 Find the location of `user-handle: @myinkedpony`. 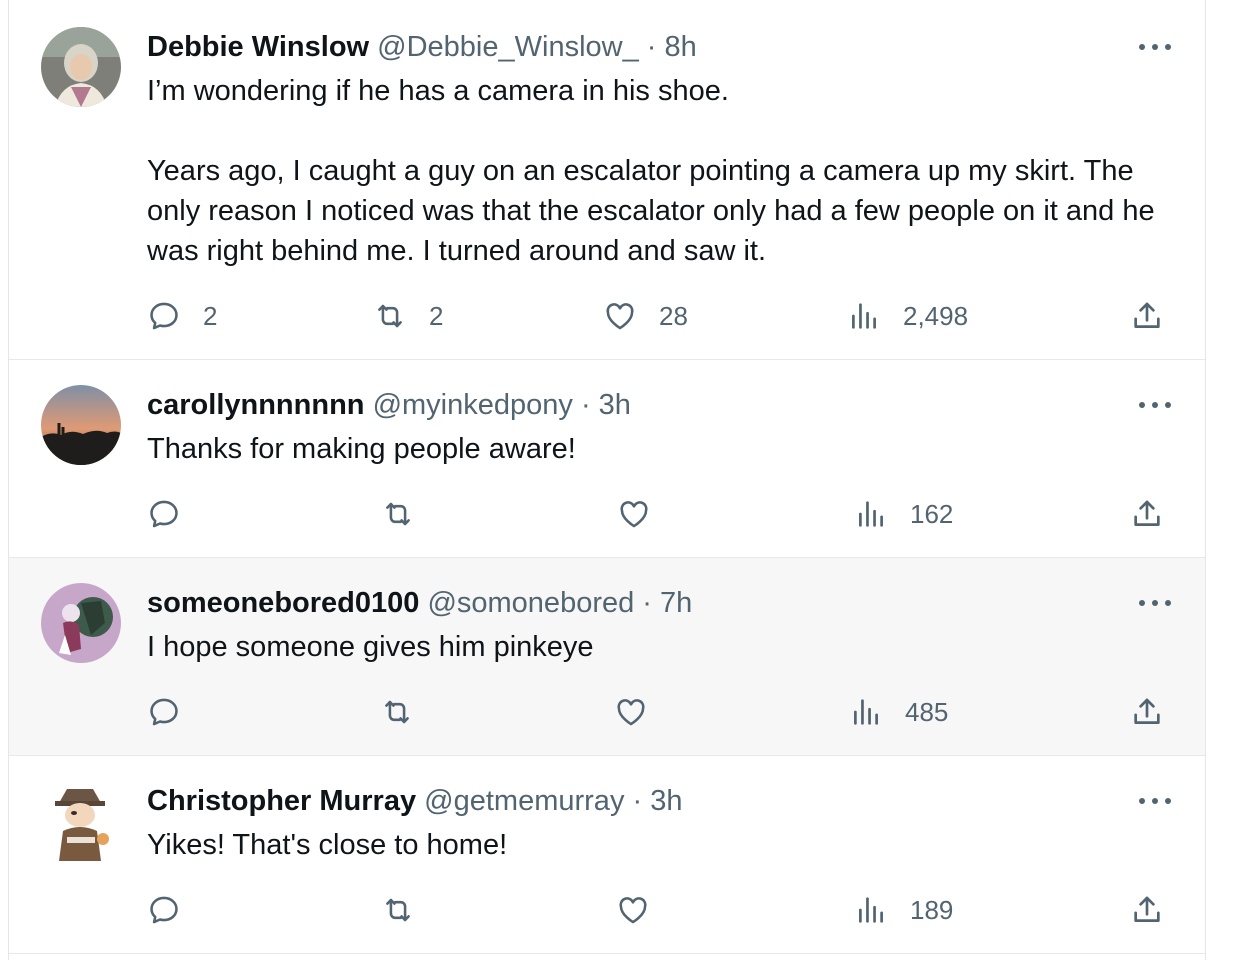

user-handle: @myinkedpony is located at coordinates (473, 405).